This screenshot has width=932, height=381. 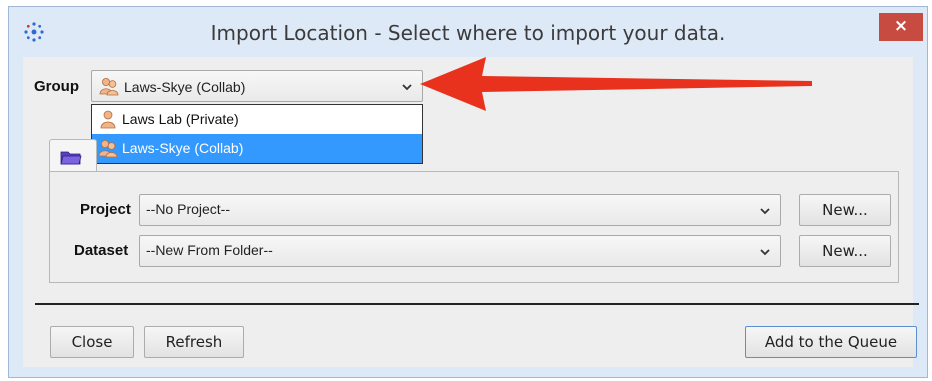 I want to click on project-label: Project, so click(x=105, y=209).